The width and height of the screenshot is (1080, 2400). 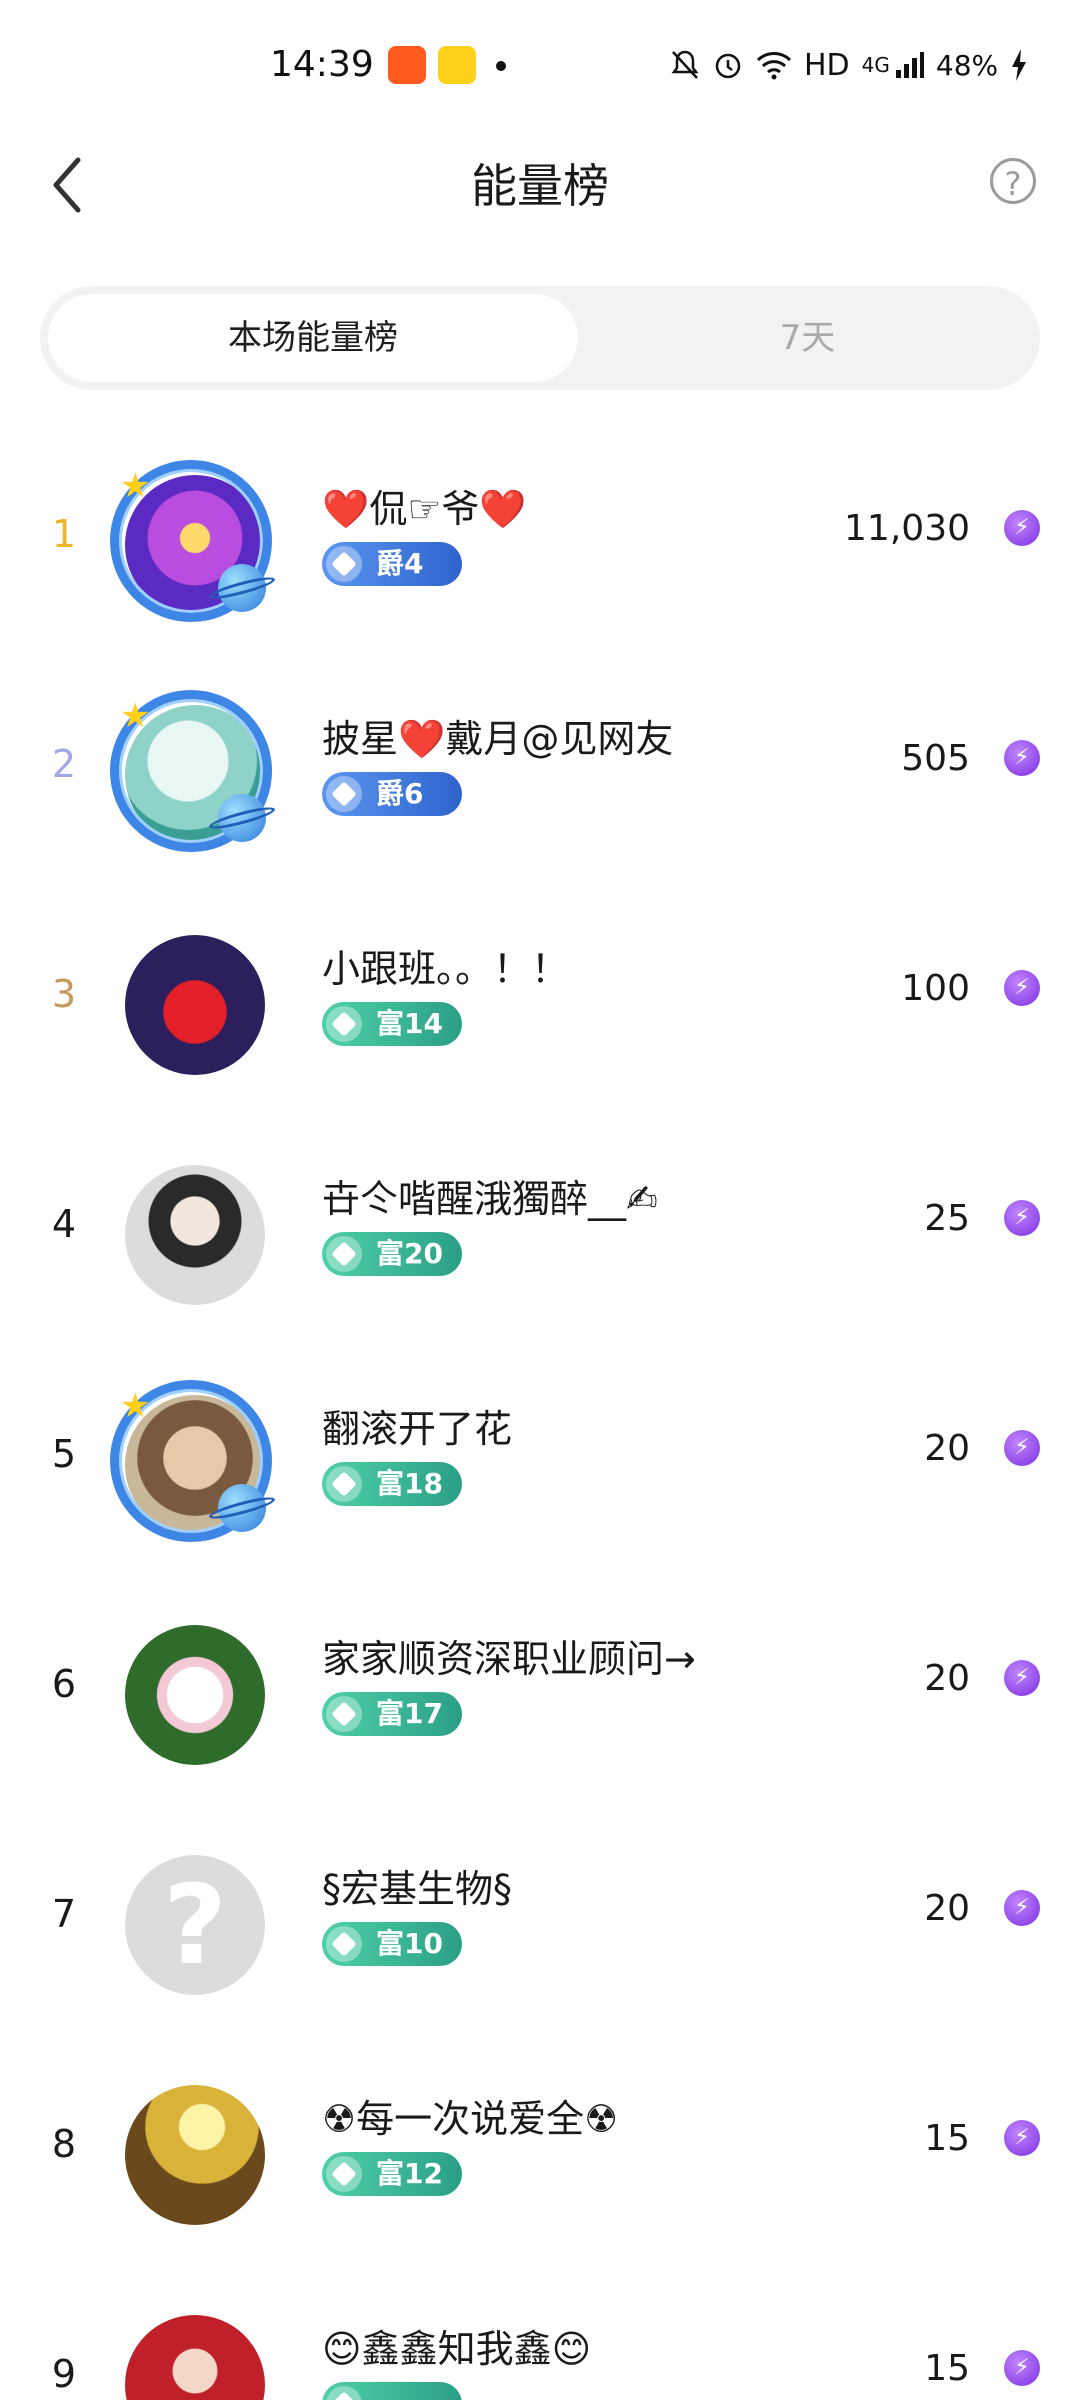 I want to click on level-badge: 富12, so click(x=392, y=2174).